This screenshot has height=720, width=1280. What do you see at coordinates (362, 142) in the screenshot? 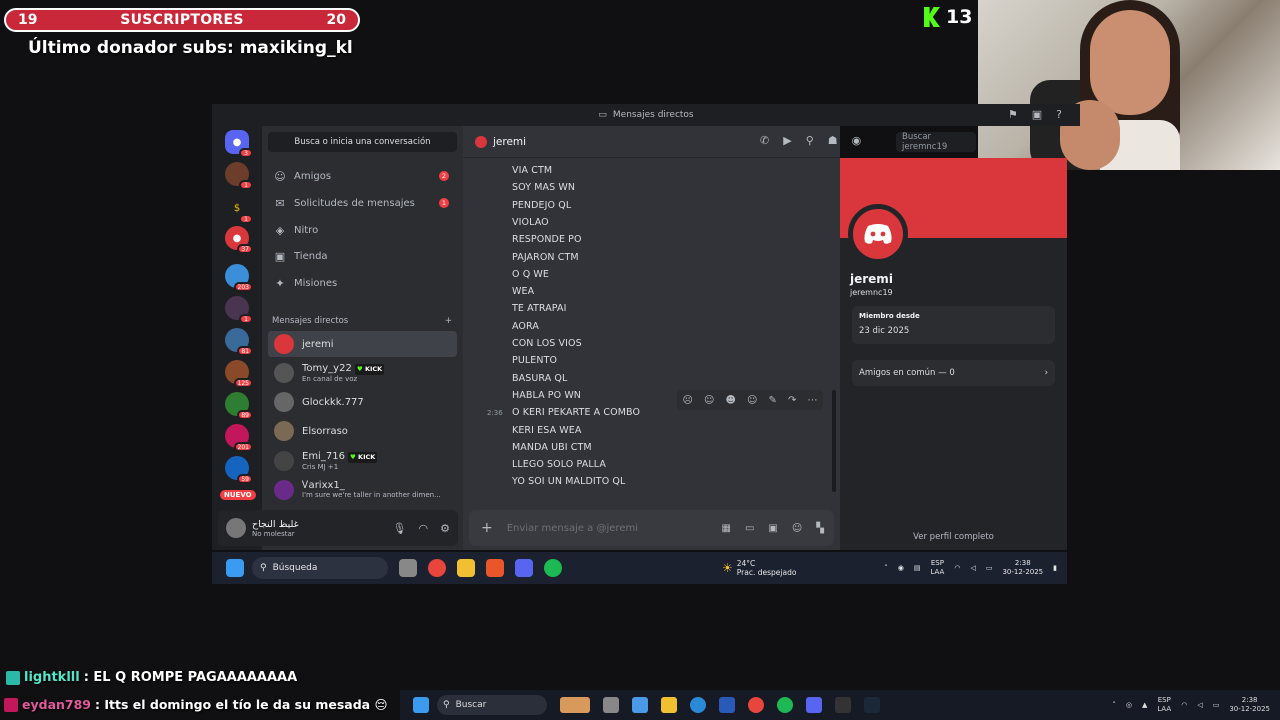
I see `find-conversation-button: Busca o inicia una conversación` at bounding box center [362, 142].